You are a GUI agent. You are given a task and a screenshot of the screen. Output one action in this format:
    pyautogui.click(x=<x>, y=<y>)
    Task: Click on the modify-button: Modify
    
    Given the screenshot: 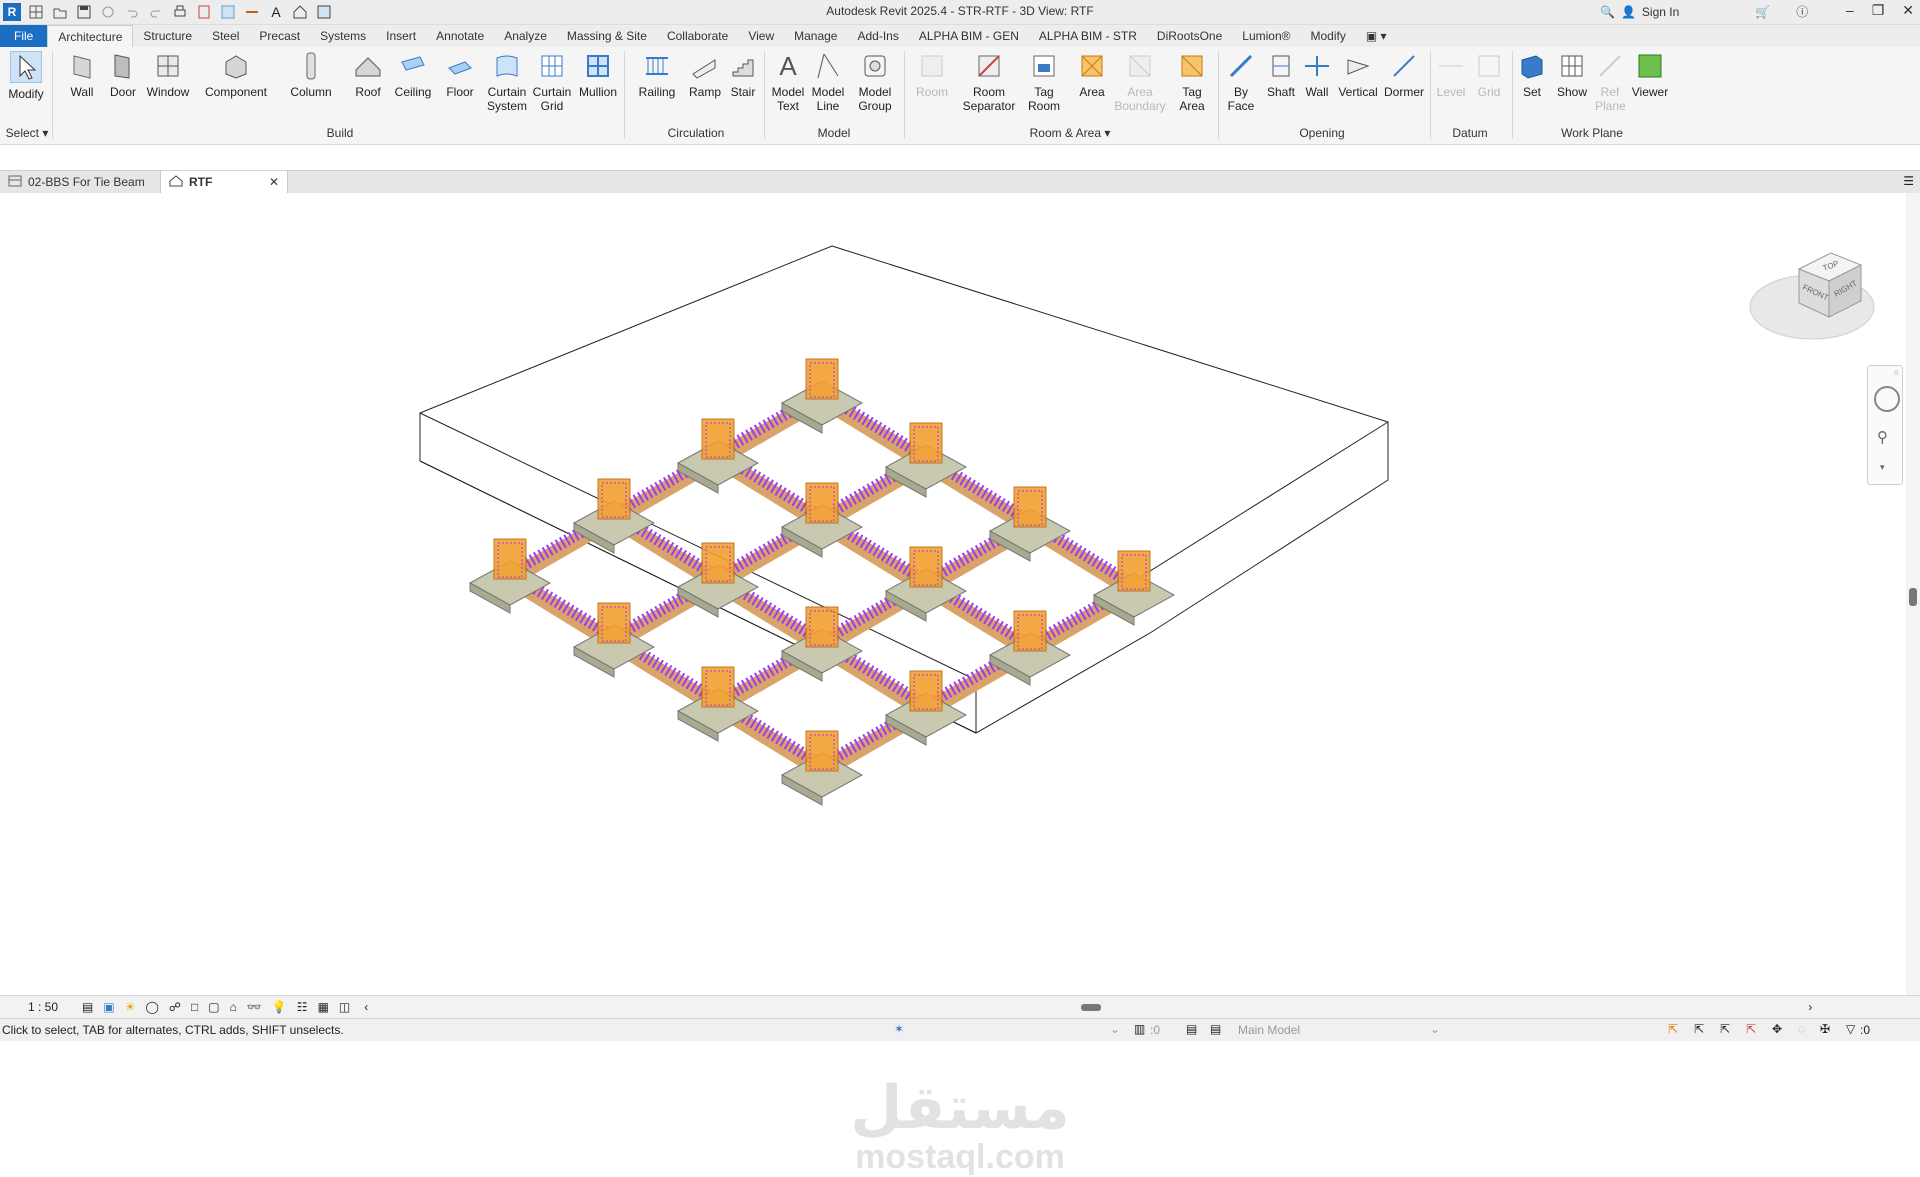 What is the action you would take?
    pyautogui.click(x=26, y=76)
    